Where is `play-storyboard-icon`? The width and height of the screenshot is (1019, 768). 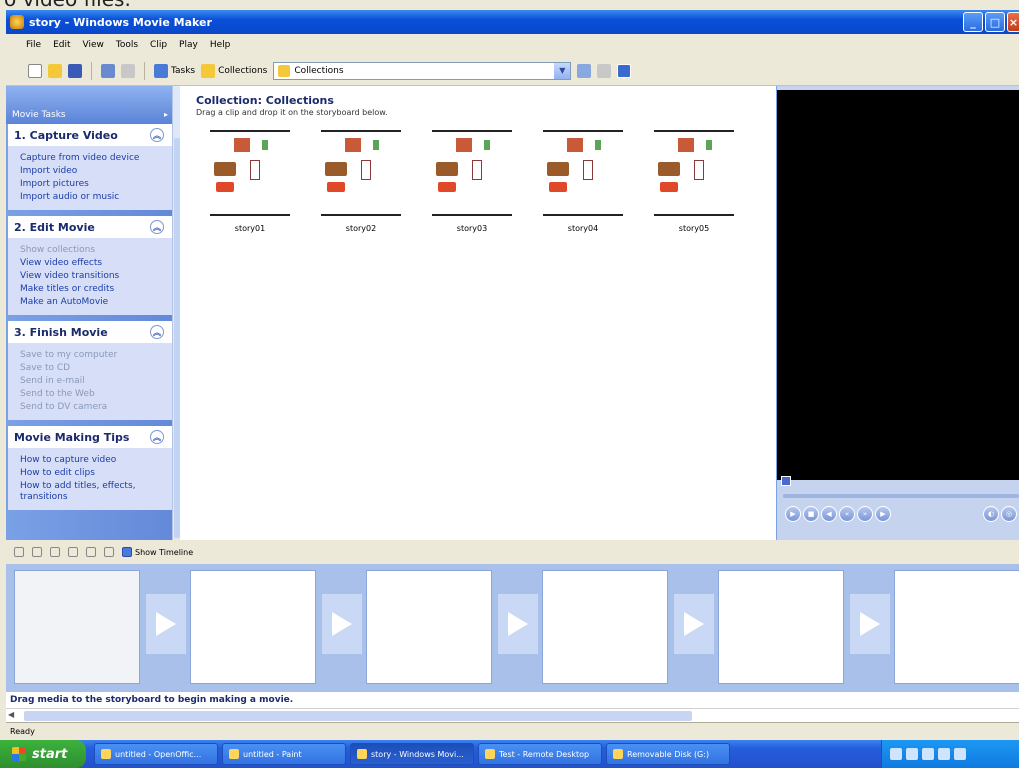
play-storyboard-icon is located at coordinates (109, 552).